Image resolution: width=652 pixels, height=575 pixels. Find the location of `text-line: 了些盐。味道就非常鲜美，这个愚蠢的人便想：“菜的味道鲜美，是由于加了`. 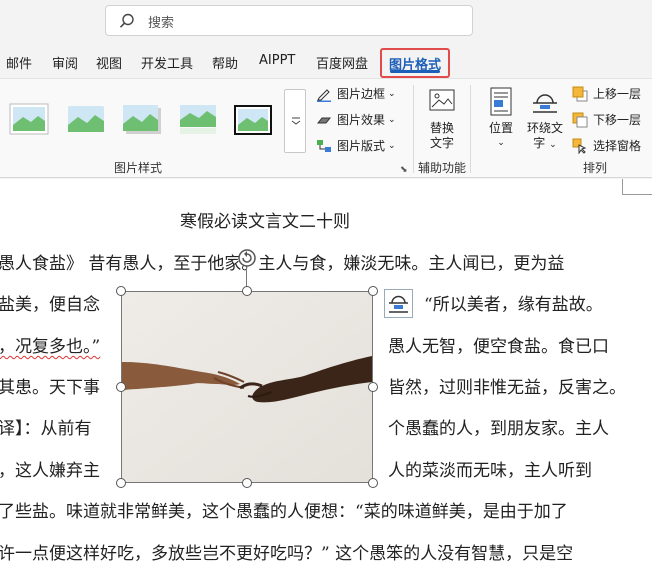

text-line: 了些盐。味道就非常鲜美，这个愚蠢的人便想：“菜的味道鲜美，是由于加了 is located at coordinates (284, 512).